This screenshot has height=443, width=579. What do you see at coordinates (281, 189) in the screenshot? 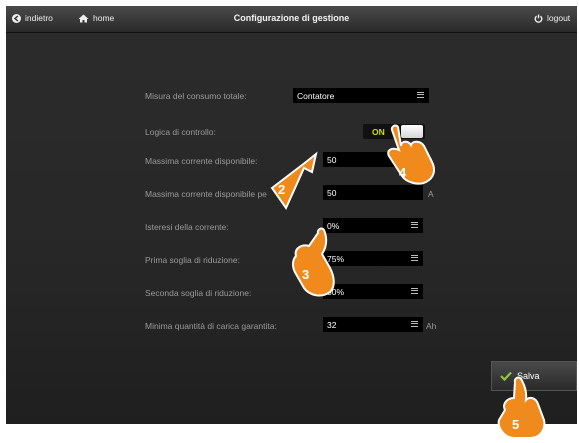
I see `callout-number-2: 2` at bounding box center [281, 189].